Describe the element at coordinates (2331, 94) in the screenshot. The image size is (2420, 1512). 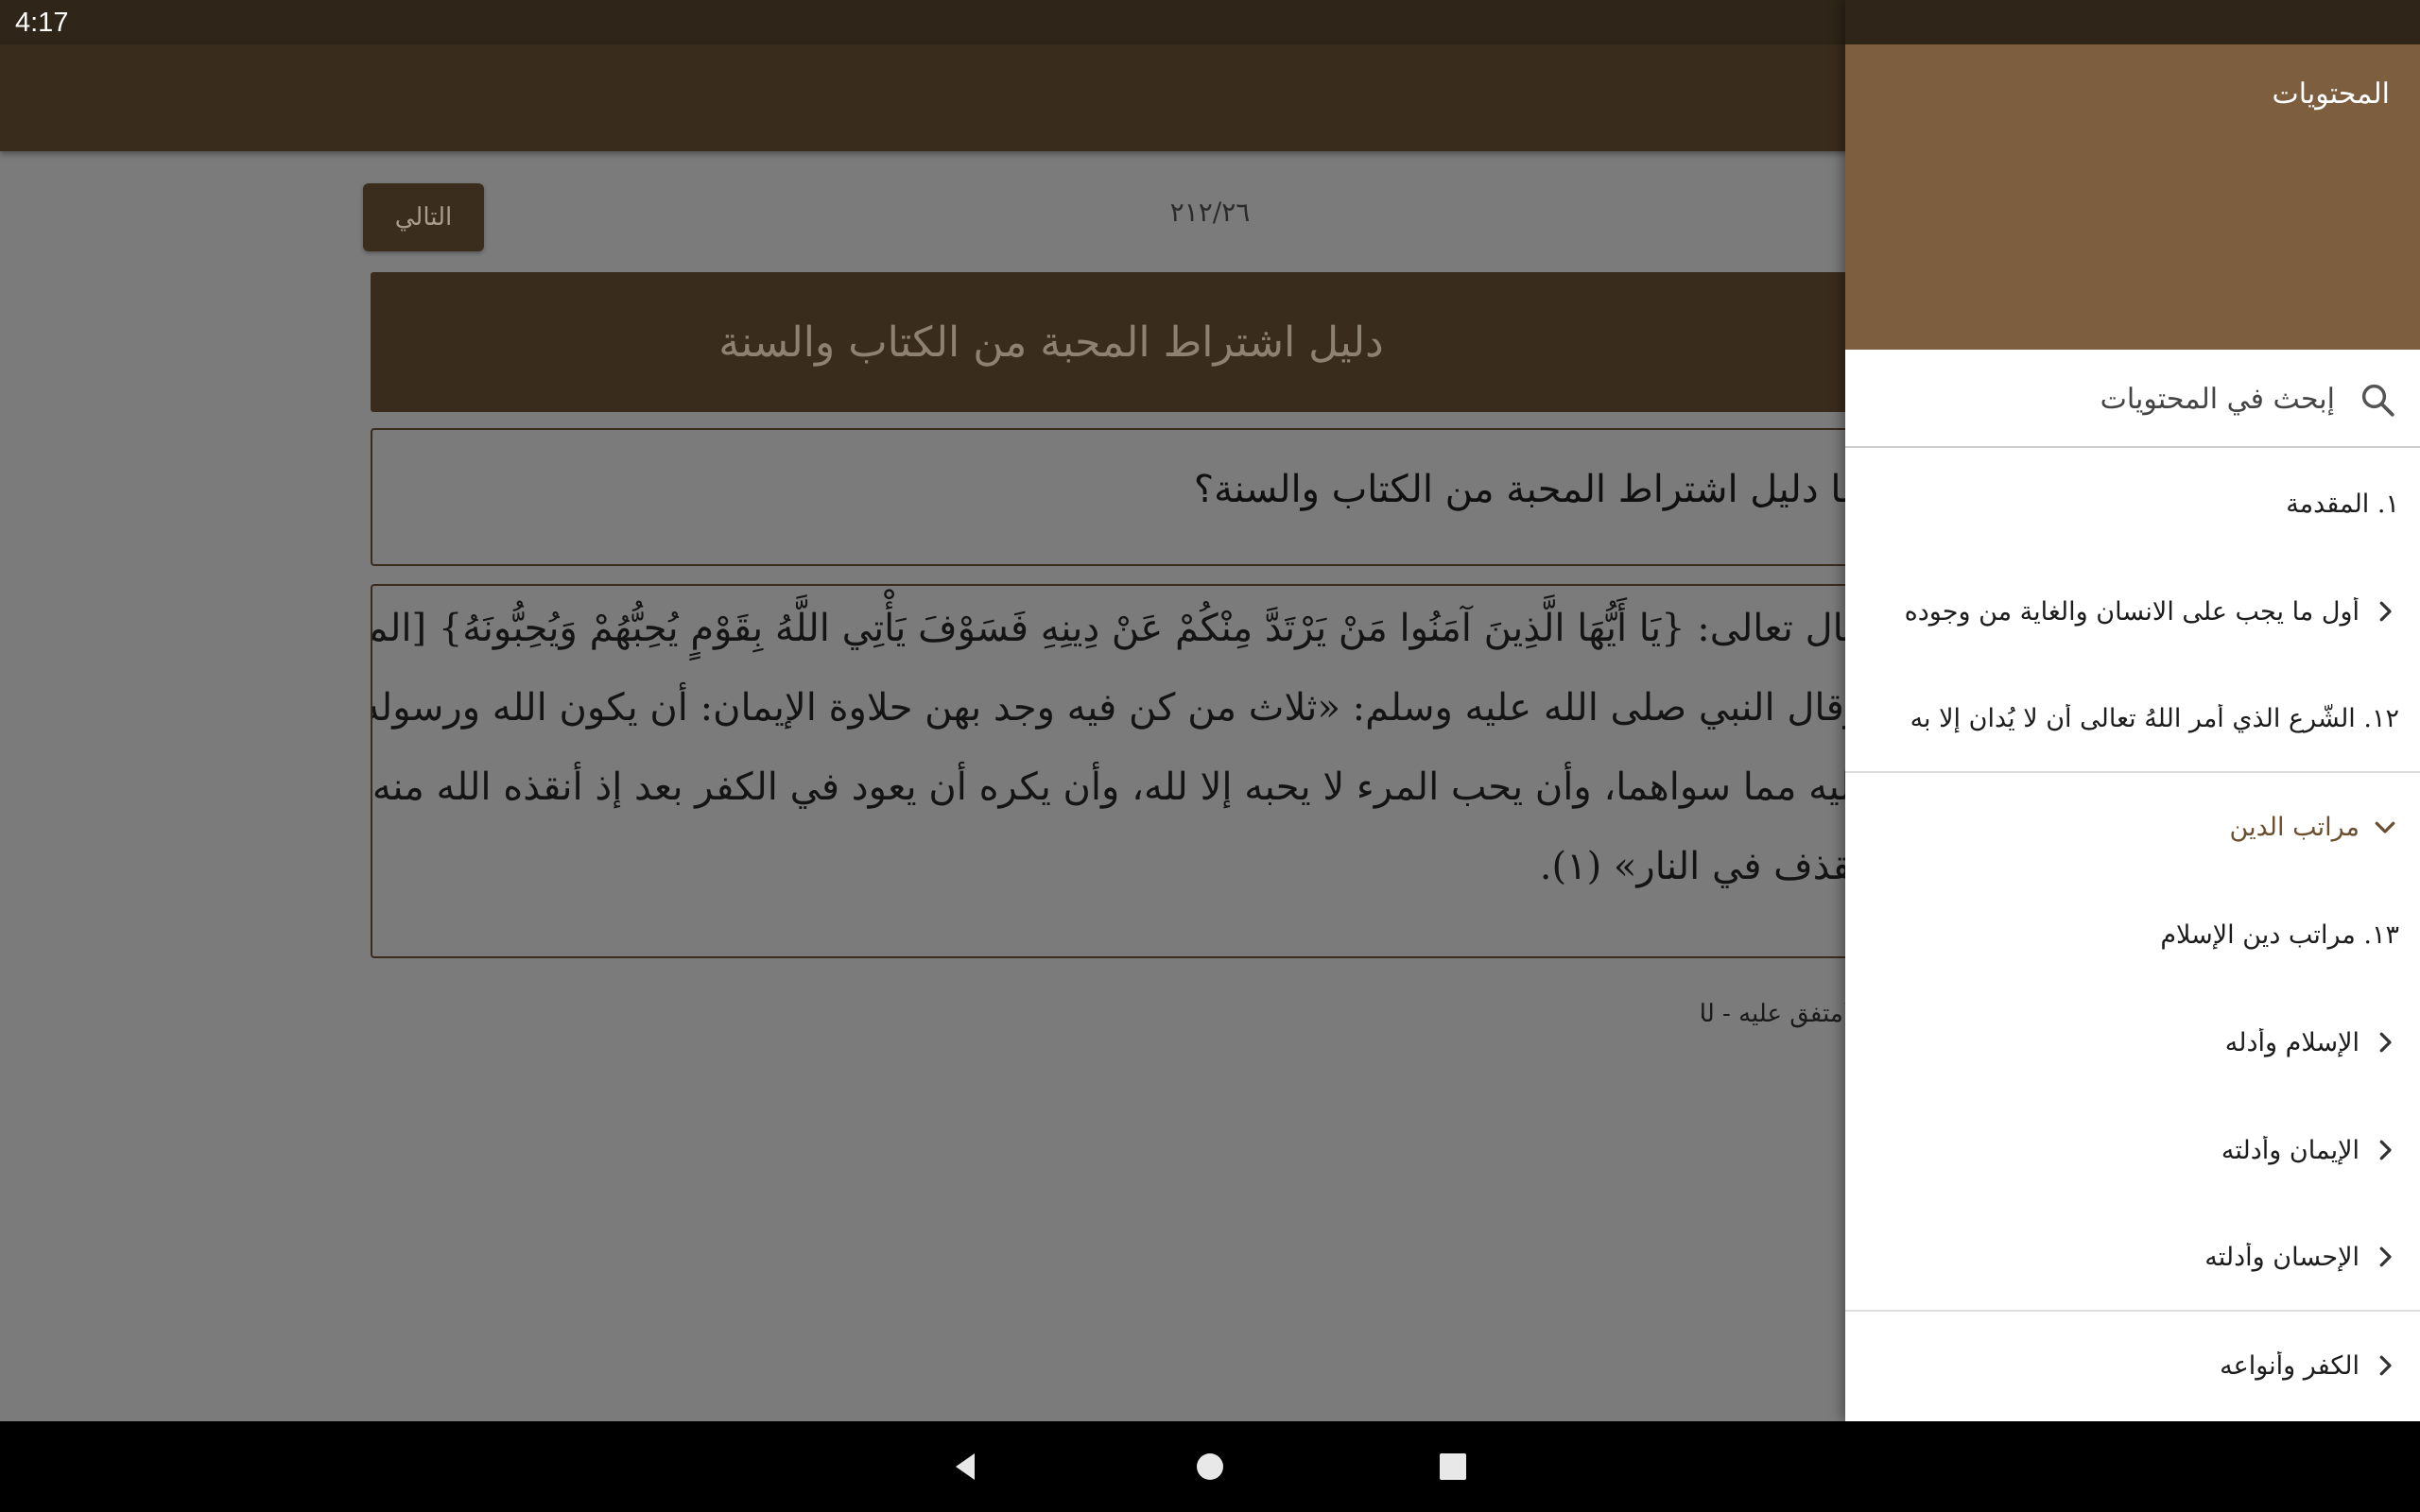
I see `drawer-title: المحتويات` at that location.